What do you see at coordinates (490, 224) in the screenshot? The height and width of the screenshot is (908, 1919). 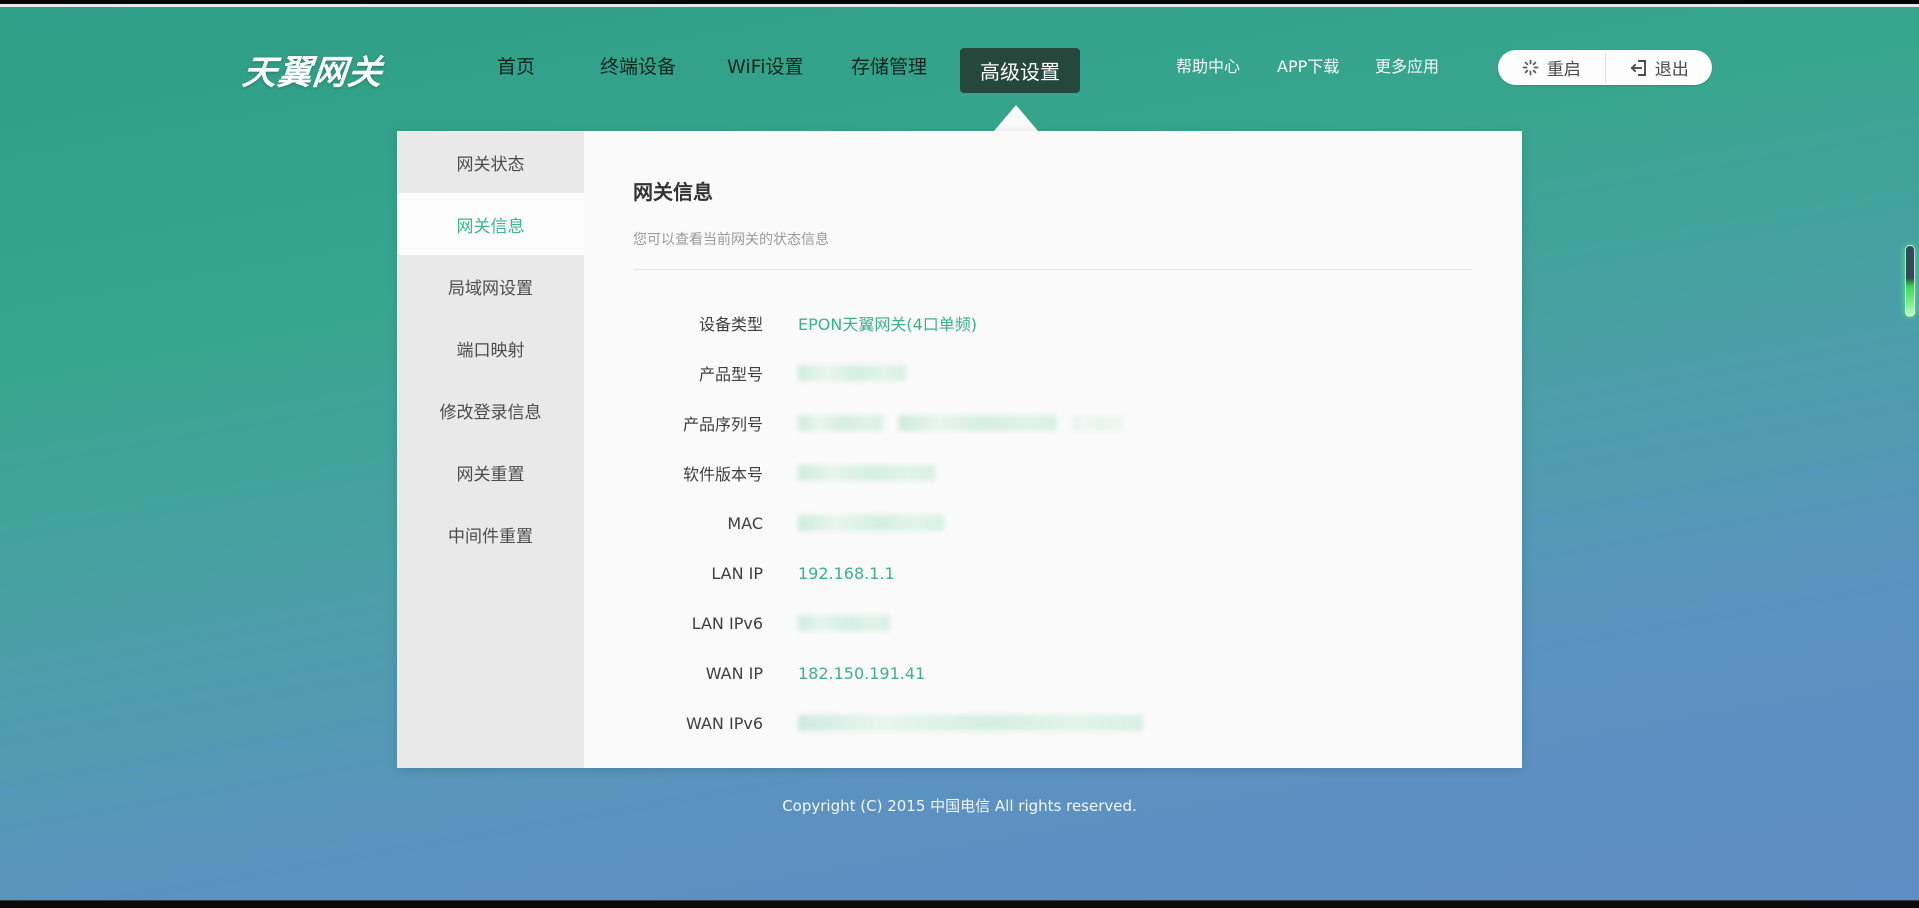 I see `sidebar-item-gateway-info: 网关信息` at bounding box center [490, 224].